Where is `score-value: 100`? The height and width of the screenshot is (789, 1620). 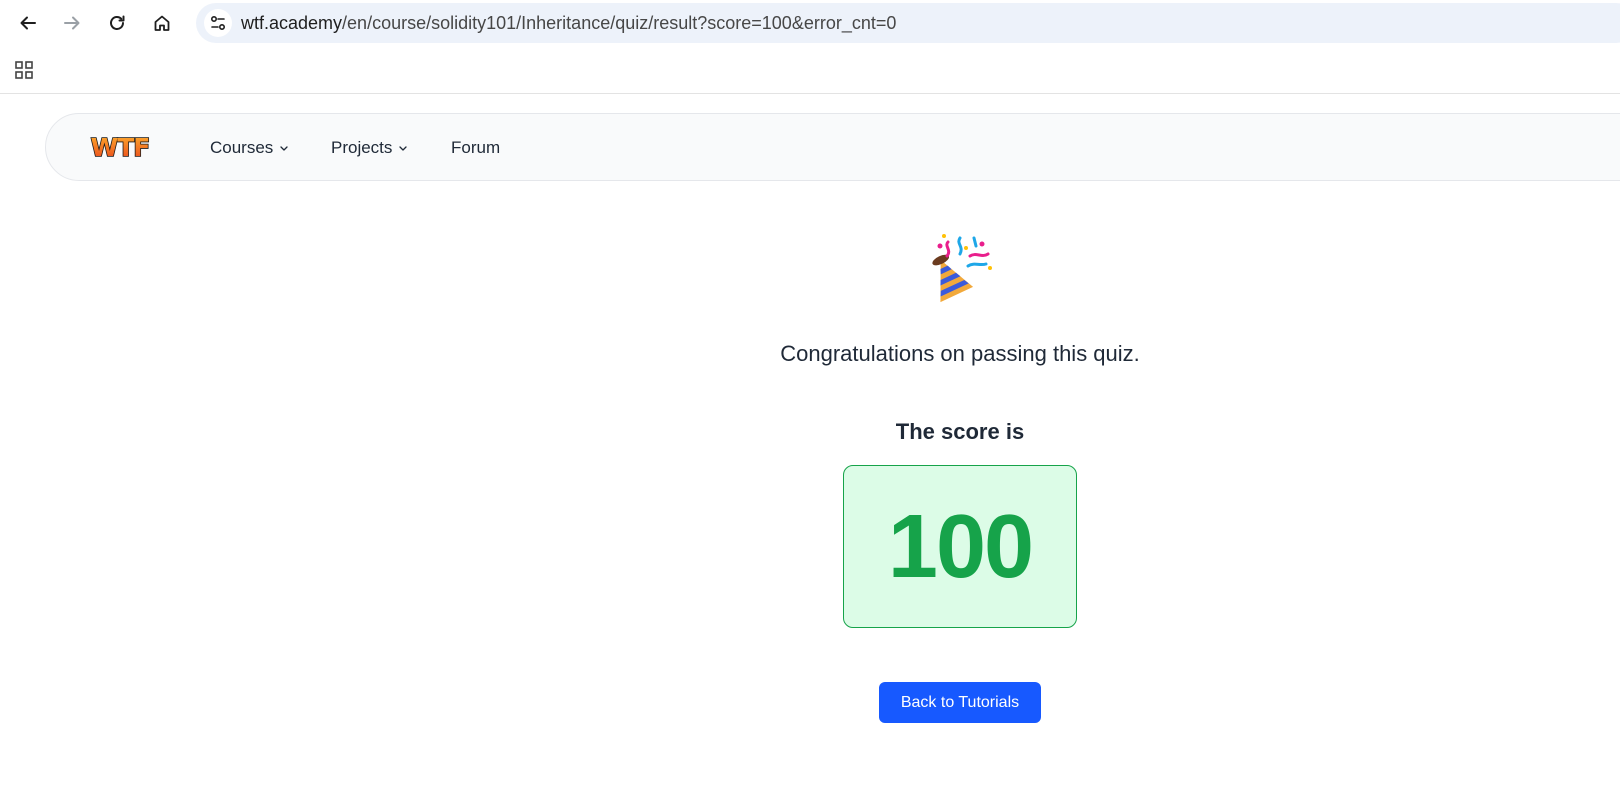 score-value: 100 is located at coordinates (960, 546).